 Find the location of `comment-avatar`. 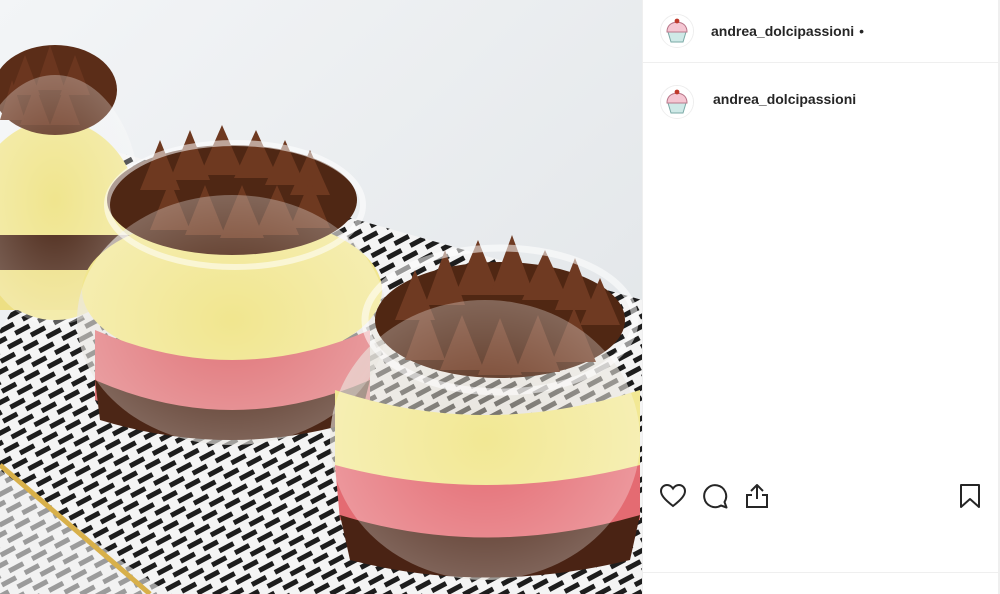

comment-avatar is located at coordinates (677, 102).